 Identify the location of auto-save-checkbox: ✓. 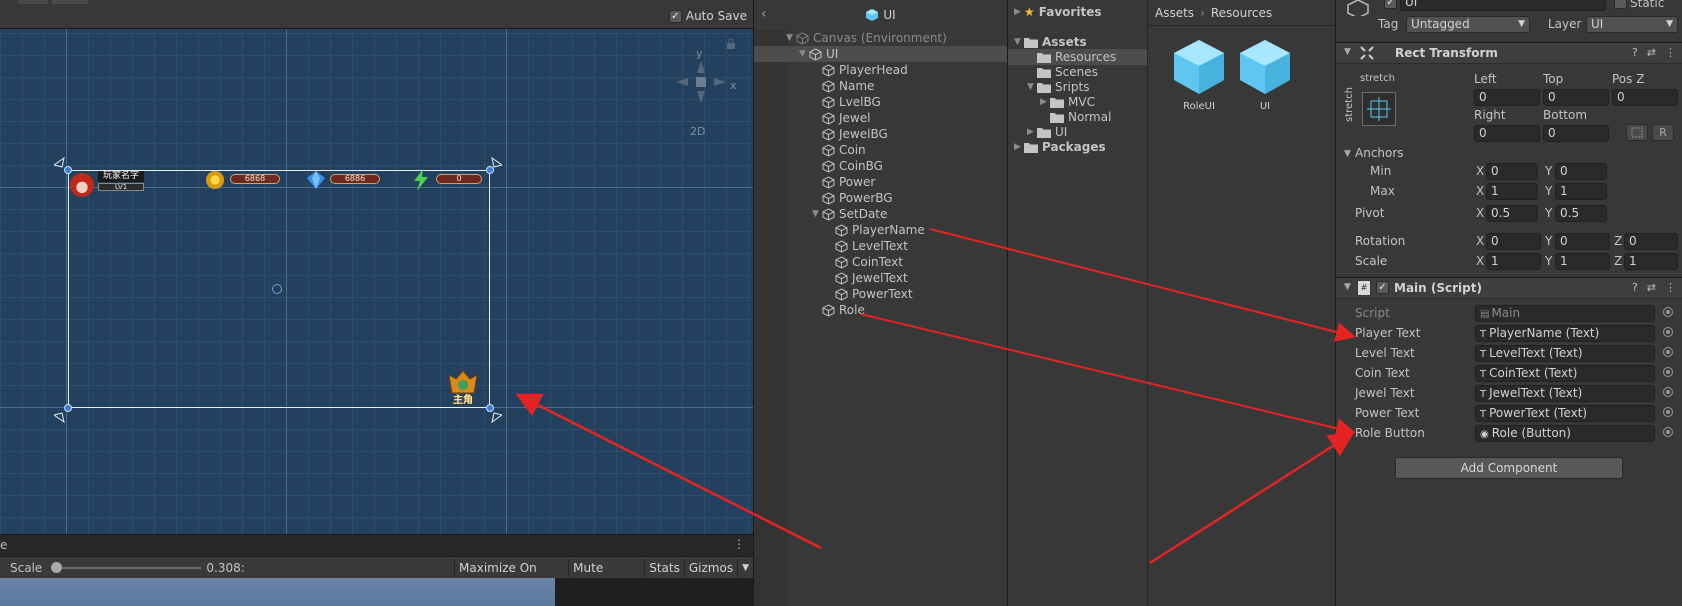
(675, 16).